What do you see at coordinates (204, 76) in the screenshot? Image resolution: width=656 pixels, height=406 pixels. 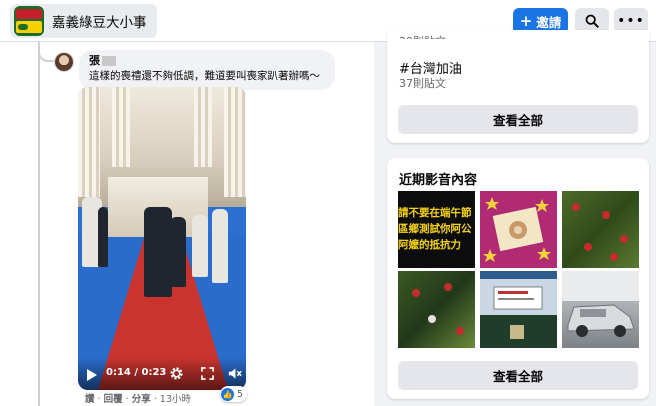 I see `comment-text: 這樣的喪禮還不夠低調，難道要叫喪家趴著辦嗎～` at bounding box center [204, 76].